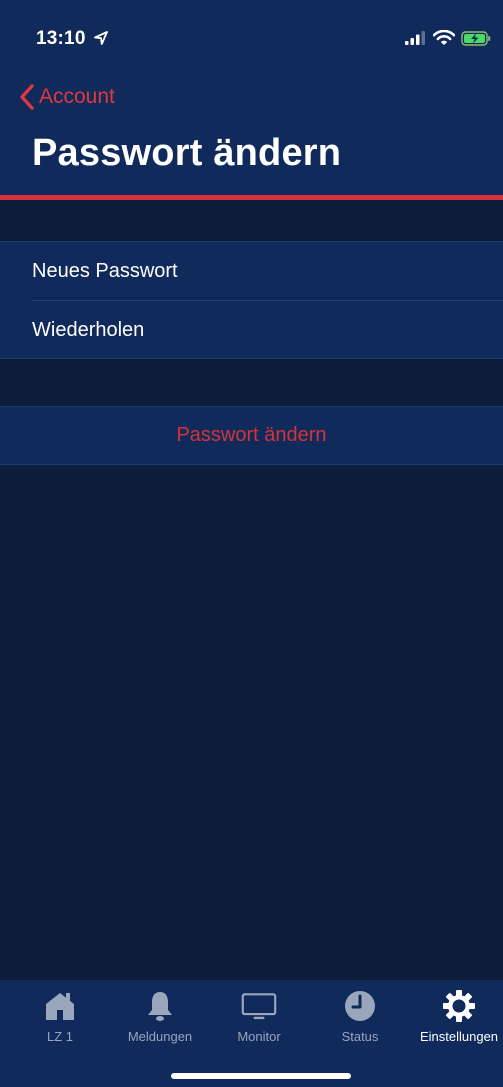 This screenshot has height=1087, width=503. I want to click on password-form, so click(251, 300).